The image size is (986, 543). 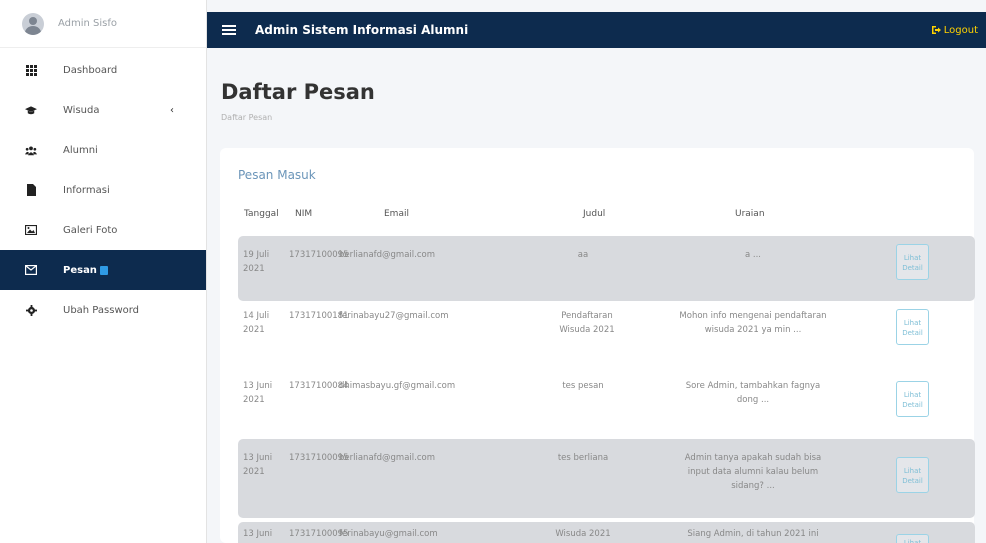 What do you see at coordinates (304, 214) in the screenshot?
I see `column-header-nim: NIM` at bounding box center [304, 214].